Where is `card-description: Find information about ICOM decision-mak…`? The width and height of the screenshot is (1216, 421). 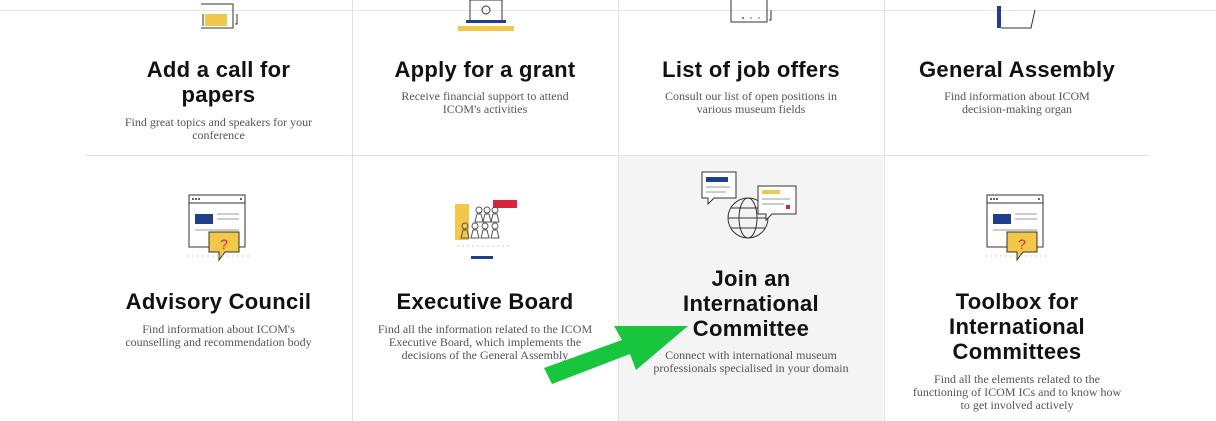 card-description: Find information about ICOM decision-mak… is located at coordinates (1017, 102).